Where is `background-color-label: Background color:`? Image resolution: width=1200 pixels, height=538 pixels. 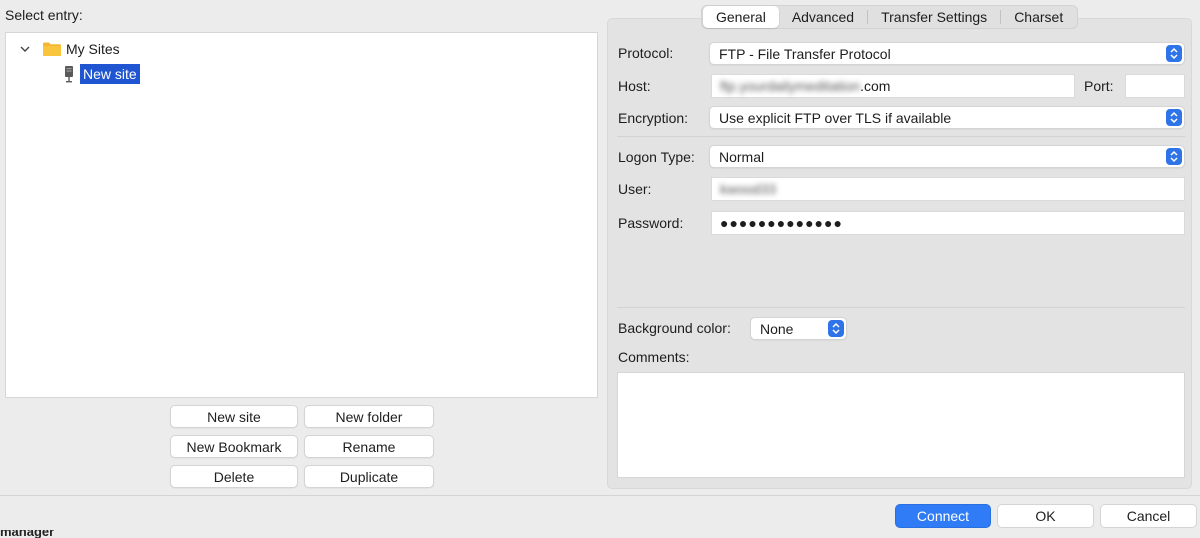 background-color-label: Background color: is located at coordinates (674, 328).